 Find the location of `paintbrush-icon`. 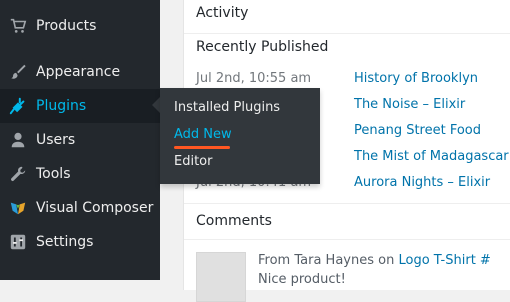

paintbrush-icon is located at coordinates (18, 72).